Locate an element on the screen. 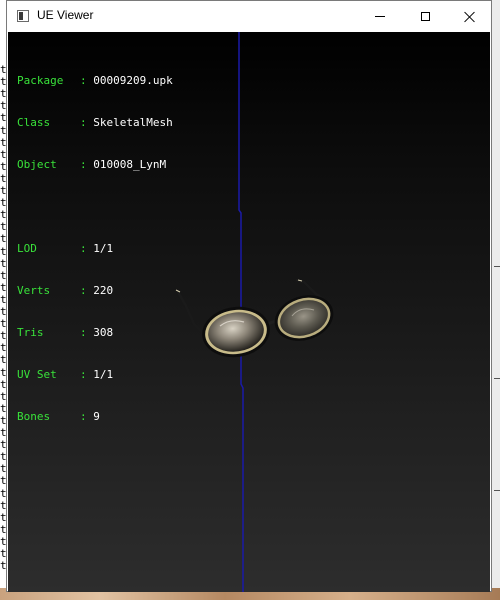 This screenshot has height=600, width=500. info-row-lod: LOD: 1/1 is located at coordinates (95, 249).